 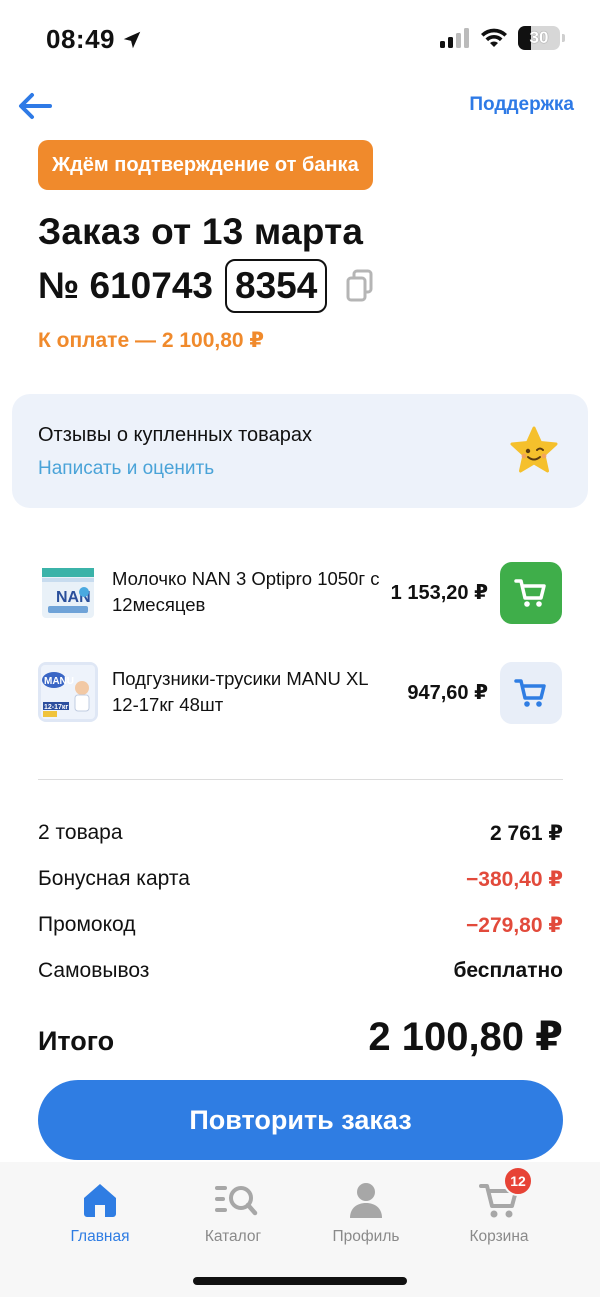 I want to click on tab-home: Главная, so click(x=100, y=1215).